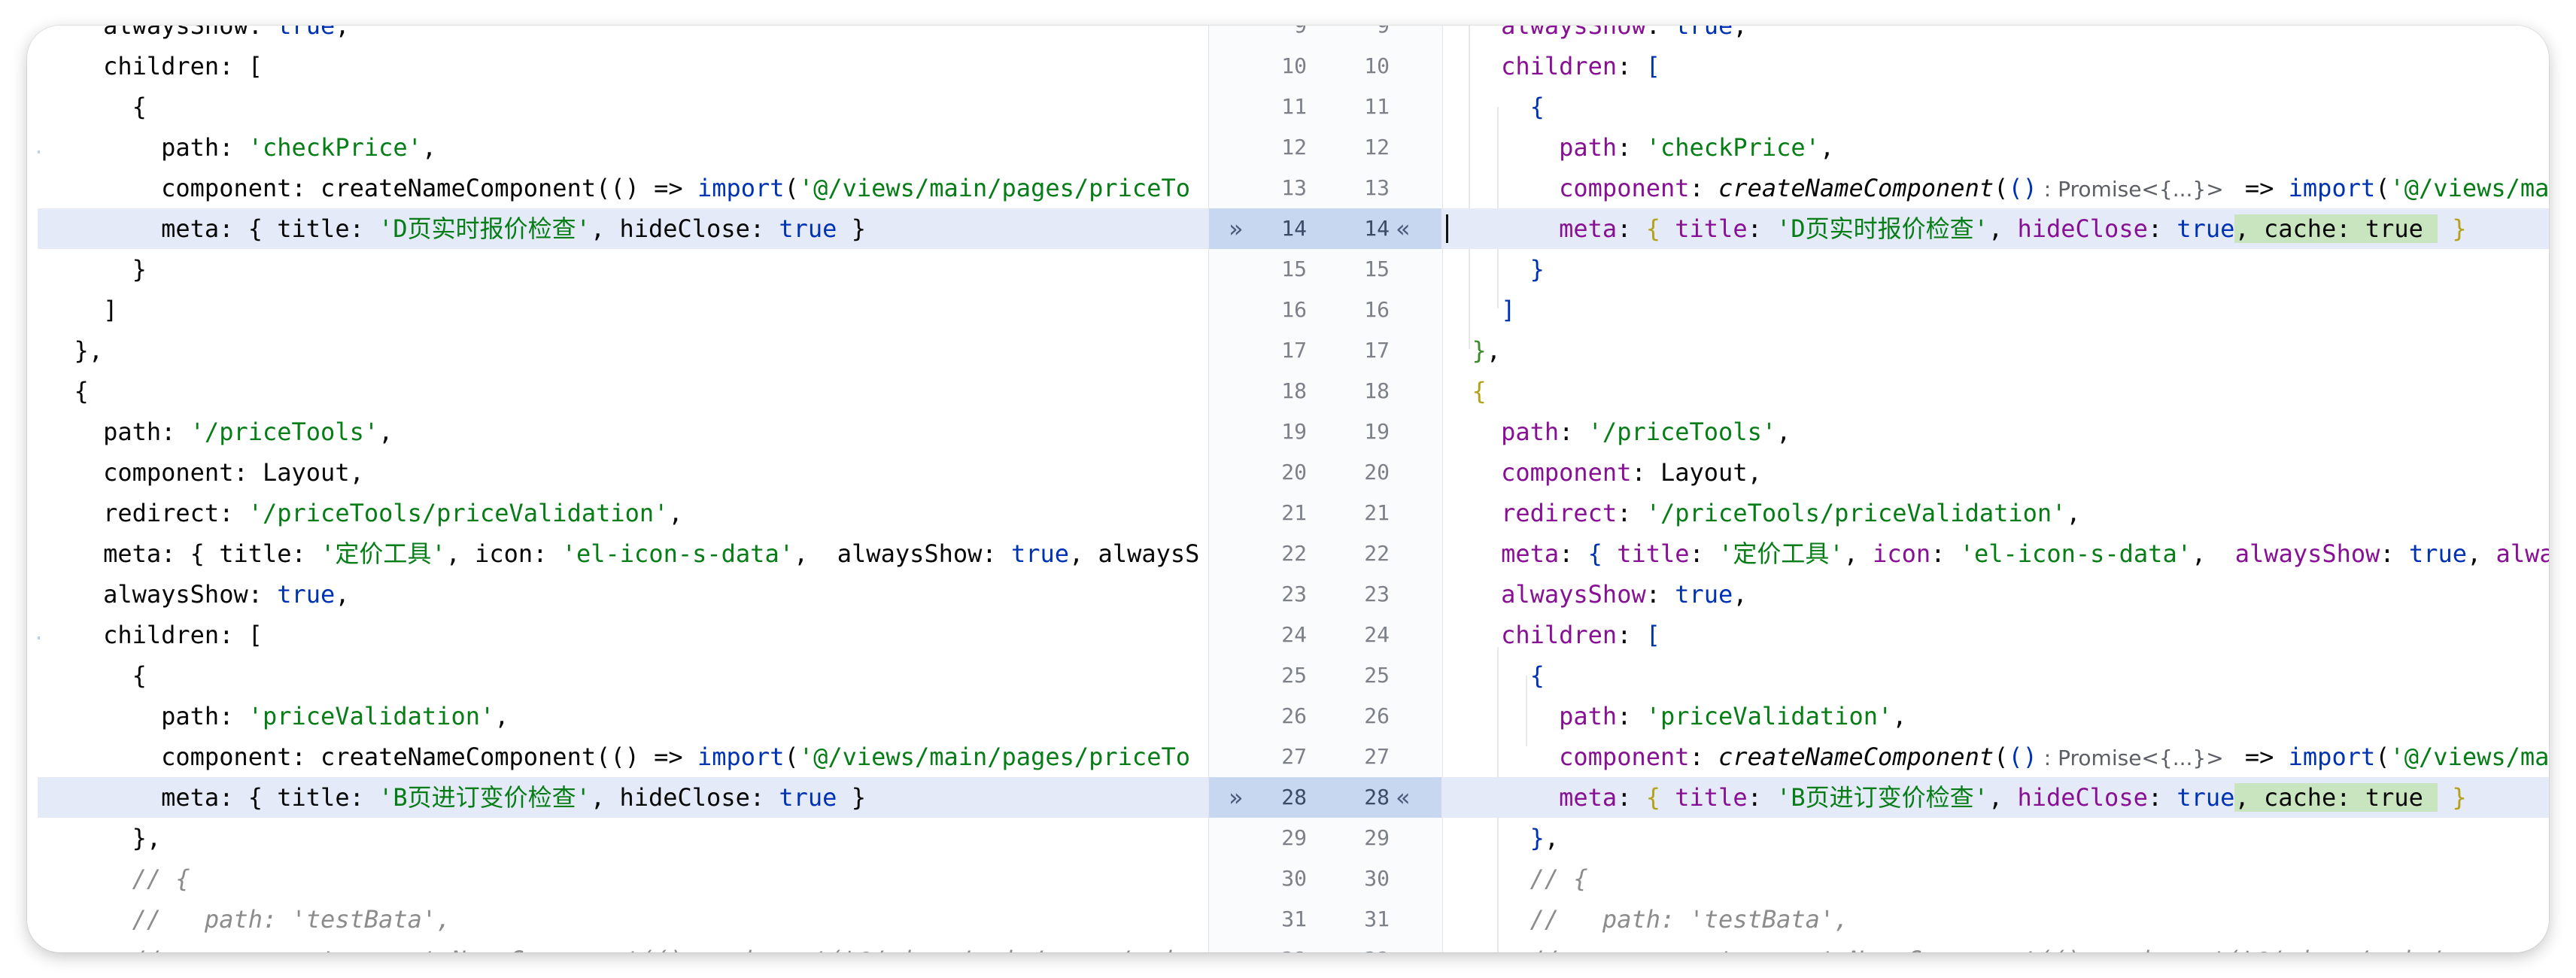 The height and width of the screenshot is (978, 2576). Describe the element at coordinates (118, 878) in the screenshot. I see `code-token: // {` at that location.